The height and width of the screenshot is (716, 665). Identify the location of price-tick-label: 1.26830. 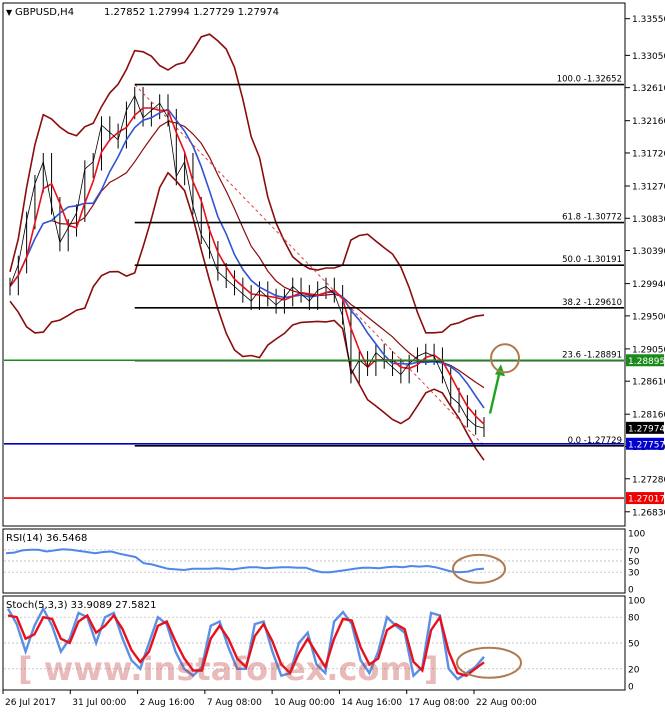
(648, 513).